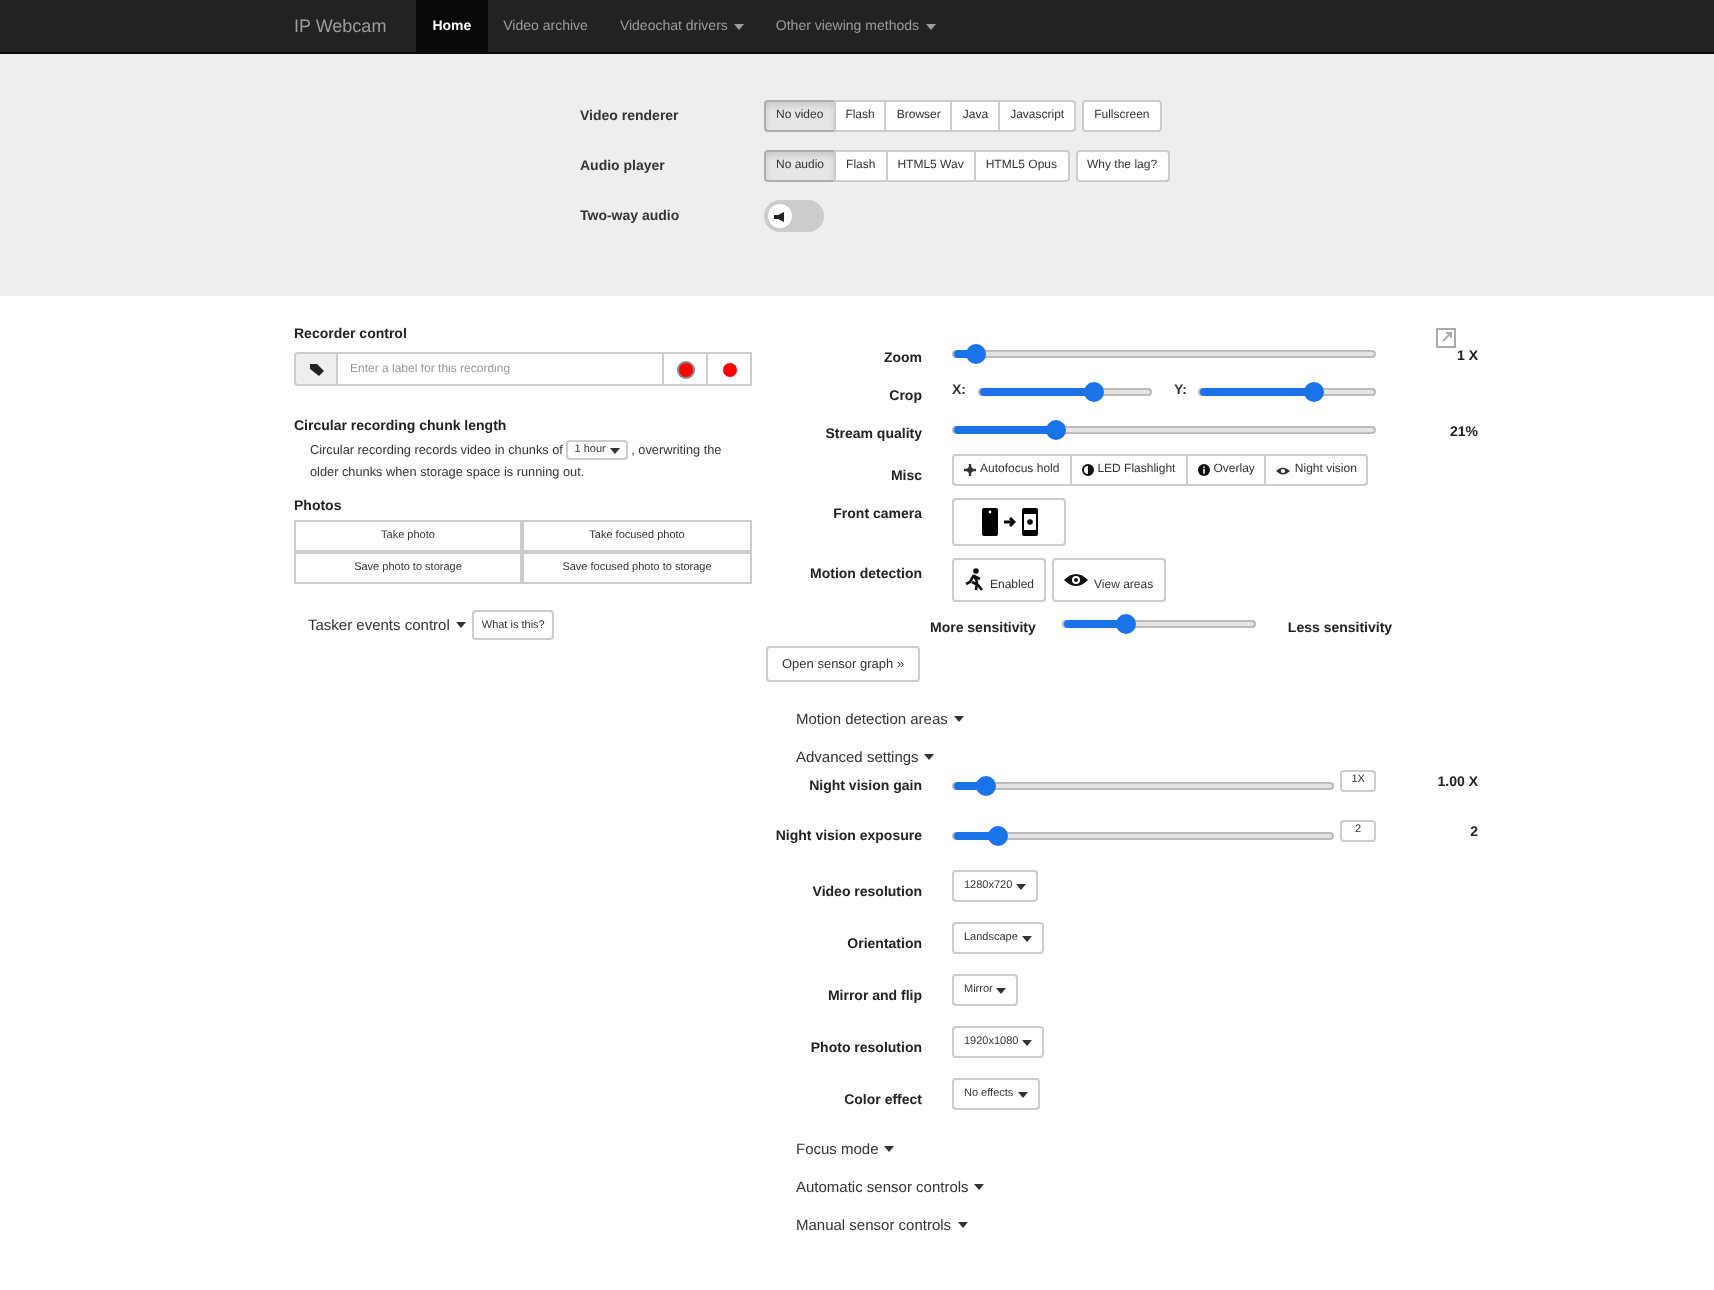 The height and width of the screenshot is (1290, 1714). What do you see at coordinates (1203, 470) in the screenshot?
I see `info-icon` at bounding box center [1203, 470].